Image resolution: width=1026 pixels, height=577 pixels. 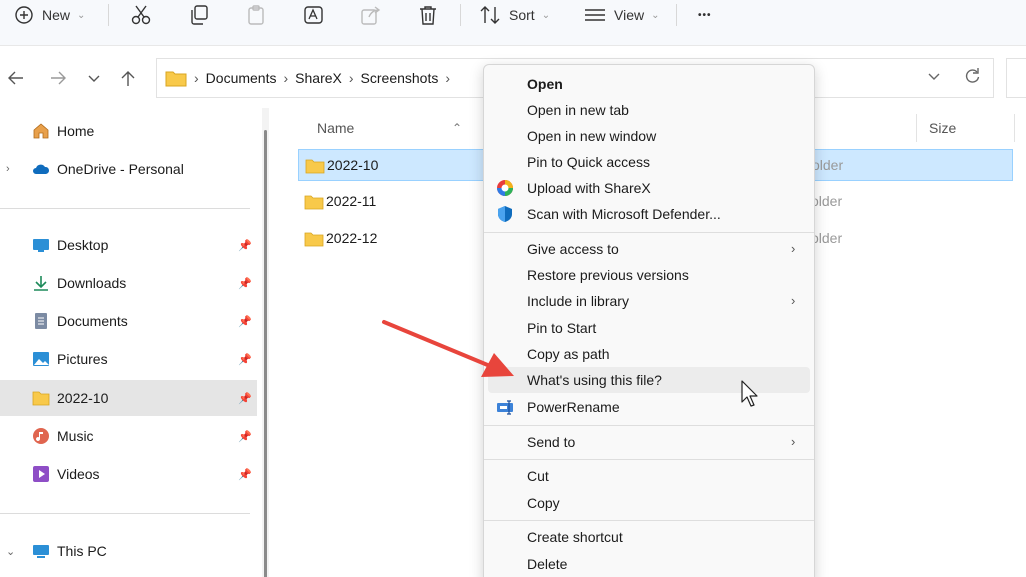 What do you see at coordinates (41, 321) in the screenshot?
I see `document-icon` at bounding box center [41, 321].